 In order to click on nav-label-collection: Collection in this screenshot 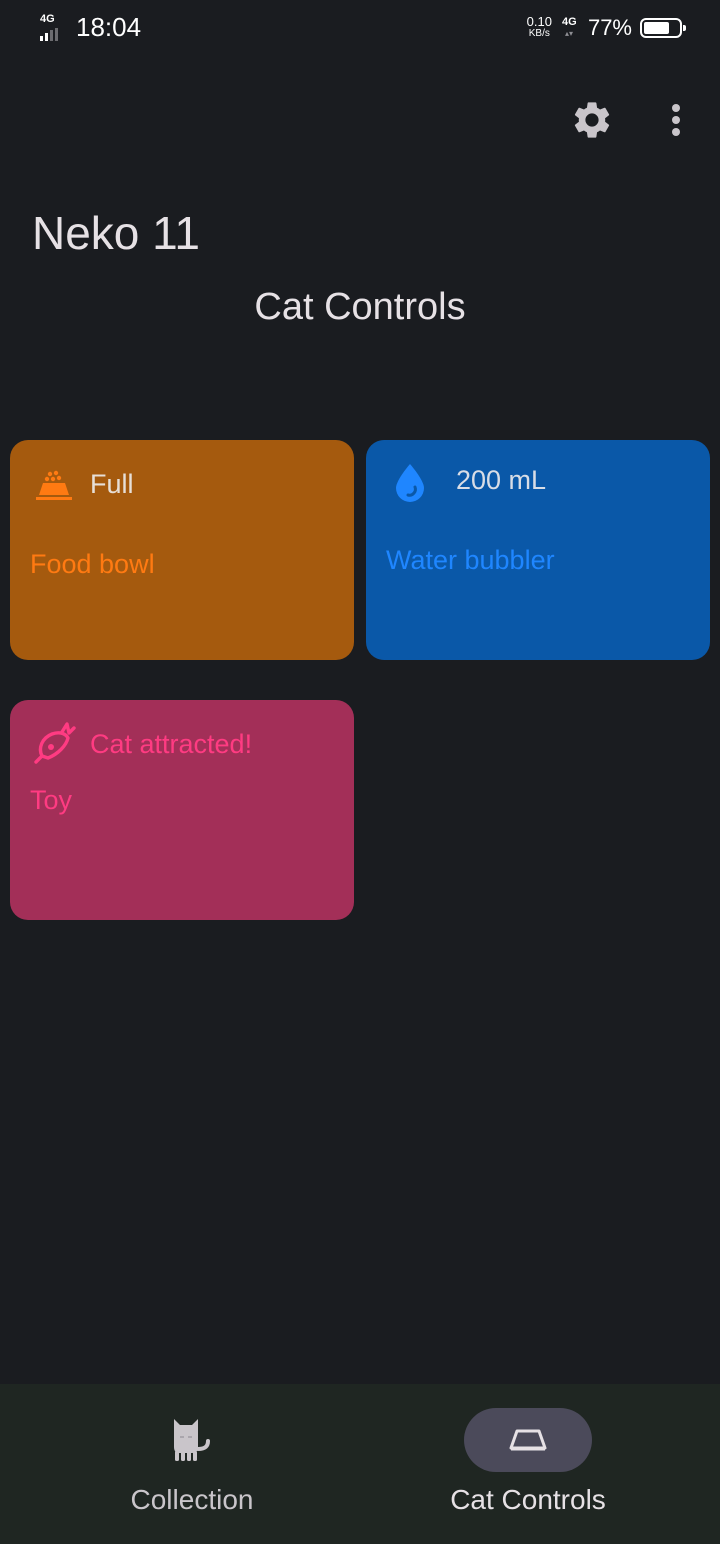, I will do `click(192, 1499)`.